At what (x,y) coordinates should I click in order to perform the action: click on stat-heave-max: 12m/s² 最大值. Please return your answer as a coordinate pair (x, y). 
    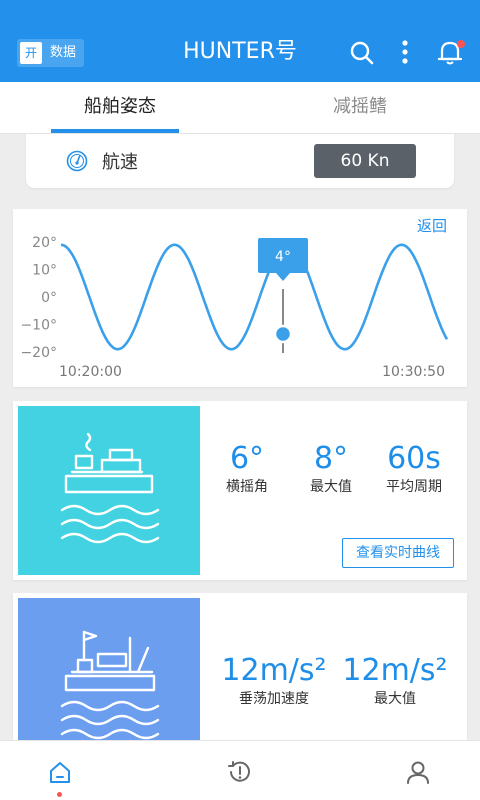
    Looking at the image, I should click on (395, 681).